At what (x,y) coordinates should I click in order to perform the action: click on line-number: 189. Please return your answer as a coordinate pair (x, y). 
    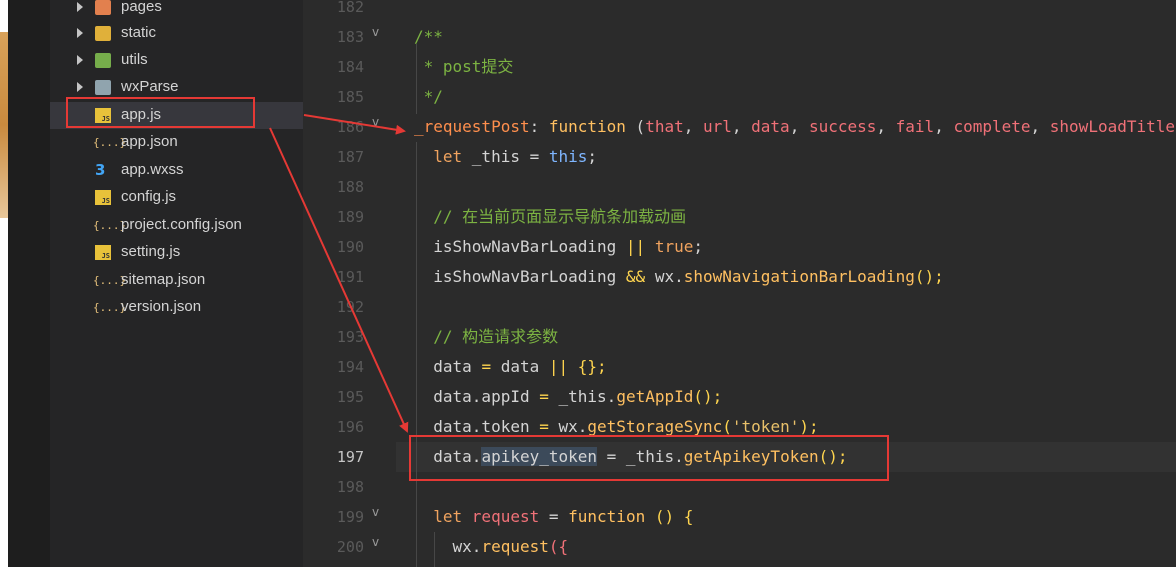
    Looking at the image, I should click on (350, 217).